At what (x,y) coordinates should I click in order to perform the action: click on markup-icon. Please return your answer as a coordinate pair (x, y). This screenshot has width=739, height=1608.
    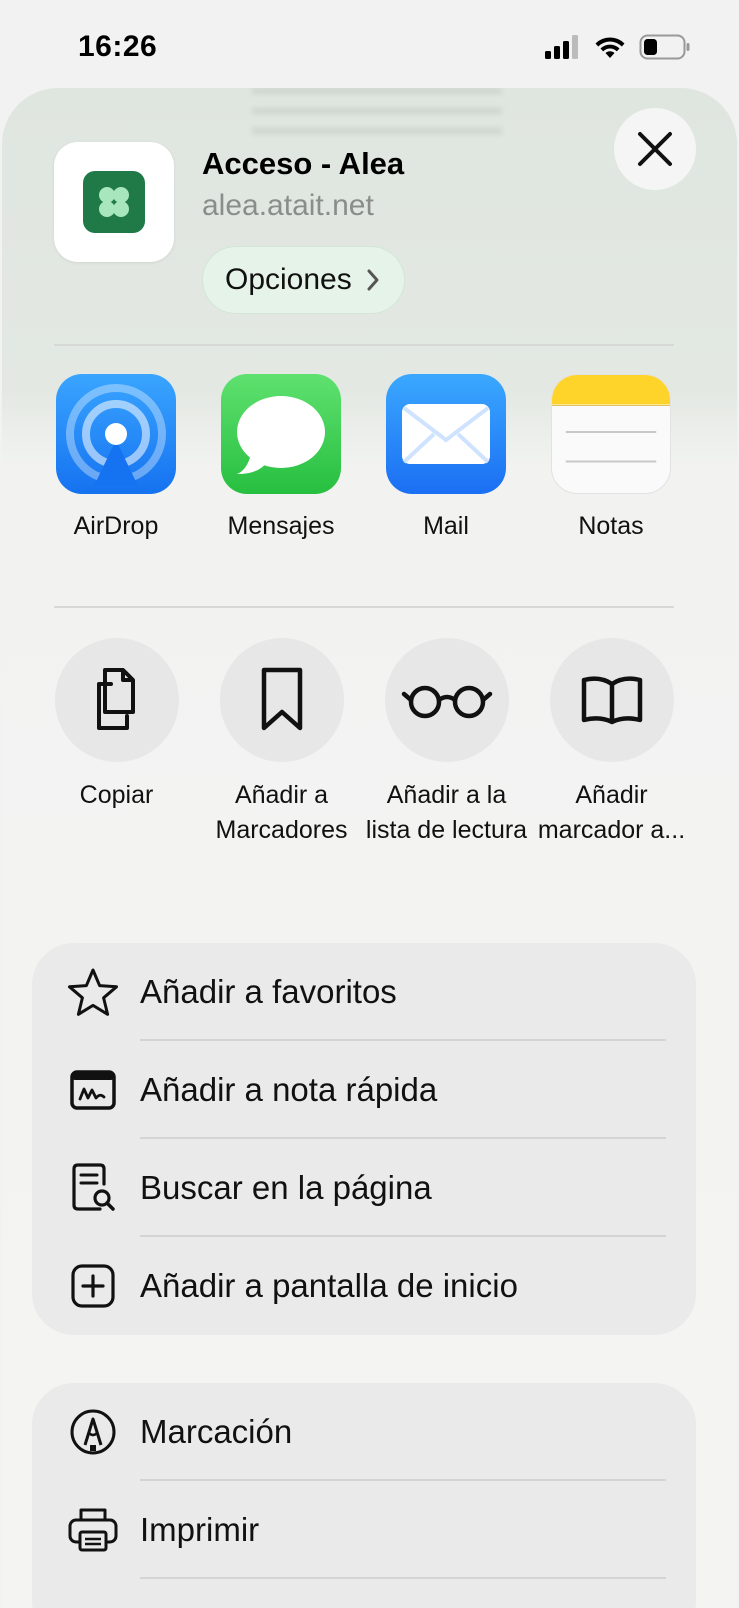
    Looking at the image, I should click on (93, 1432).